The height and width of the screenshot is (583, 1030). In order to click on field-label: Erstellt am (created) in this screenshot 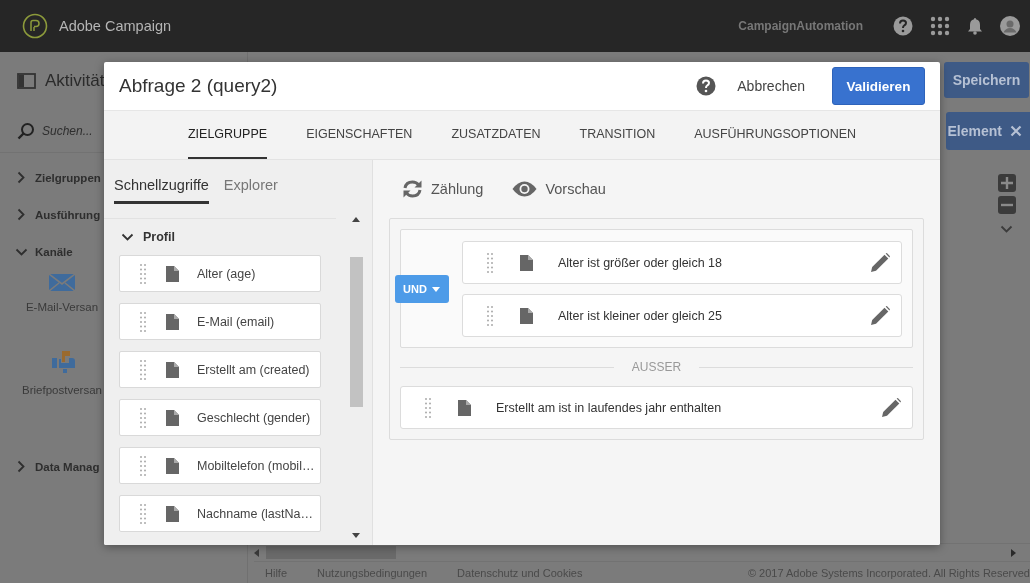, I will do `click(253, 369)`.